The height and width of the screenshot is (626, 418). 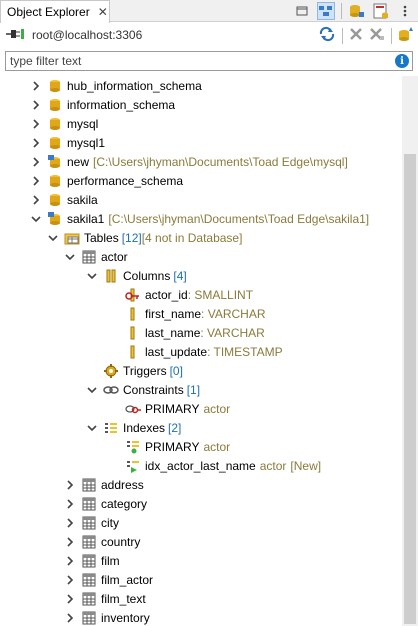 I want to click on tree-node-film-actor: film_actor, so click(x=108, y=579).